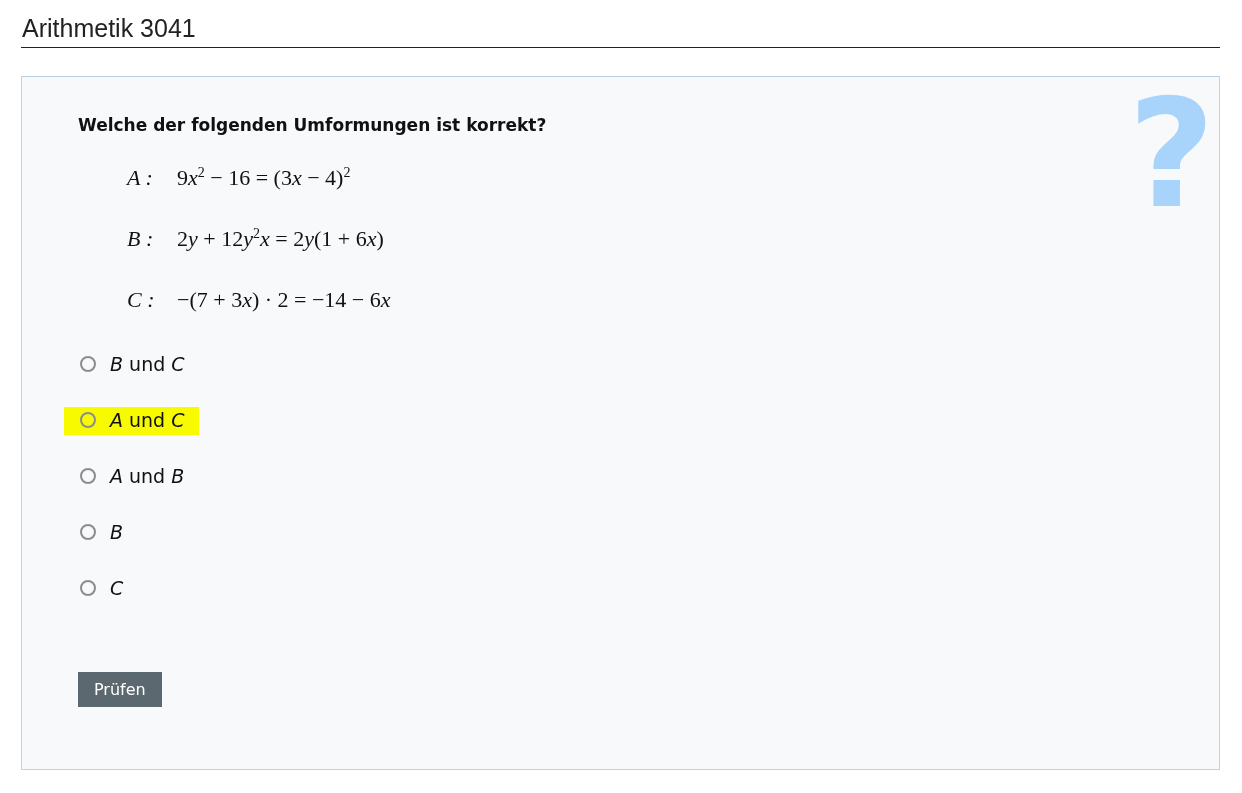 The width and height of the screenshot is (1242, 793). I want to click on answer-option: B, so click(106, 532).